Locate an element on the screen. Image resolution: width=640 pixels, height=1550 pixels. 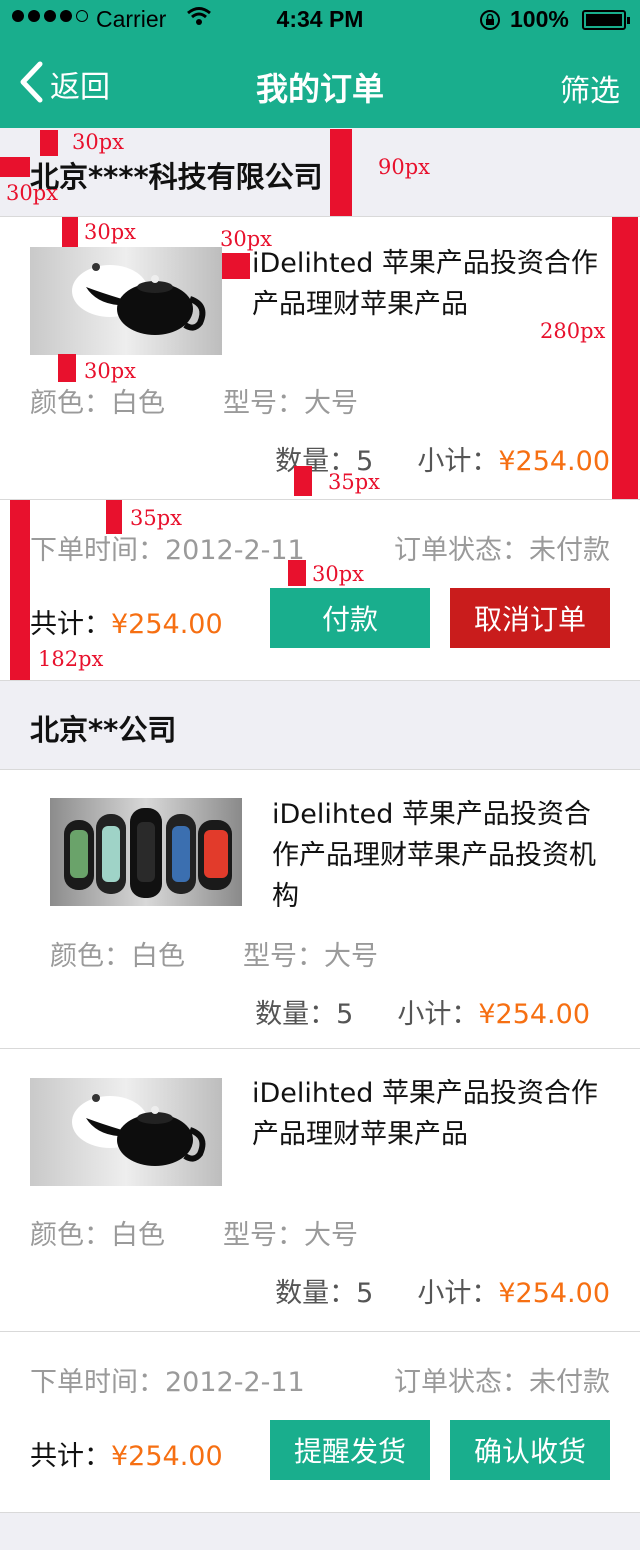
cancel-order-button: 取消订单 is located at coordinates (530, 618).